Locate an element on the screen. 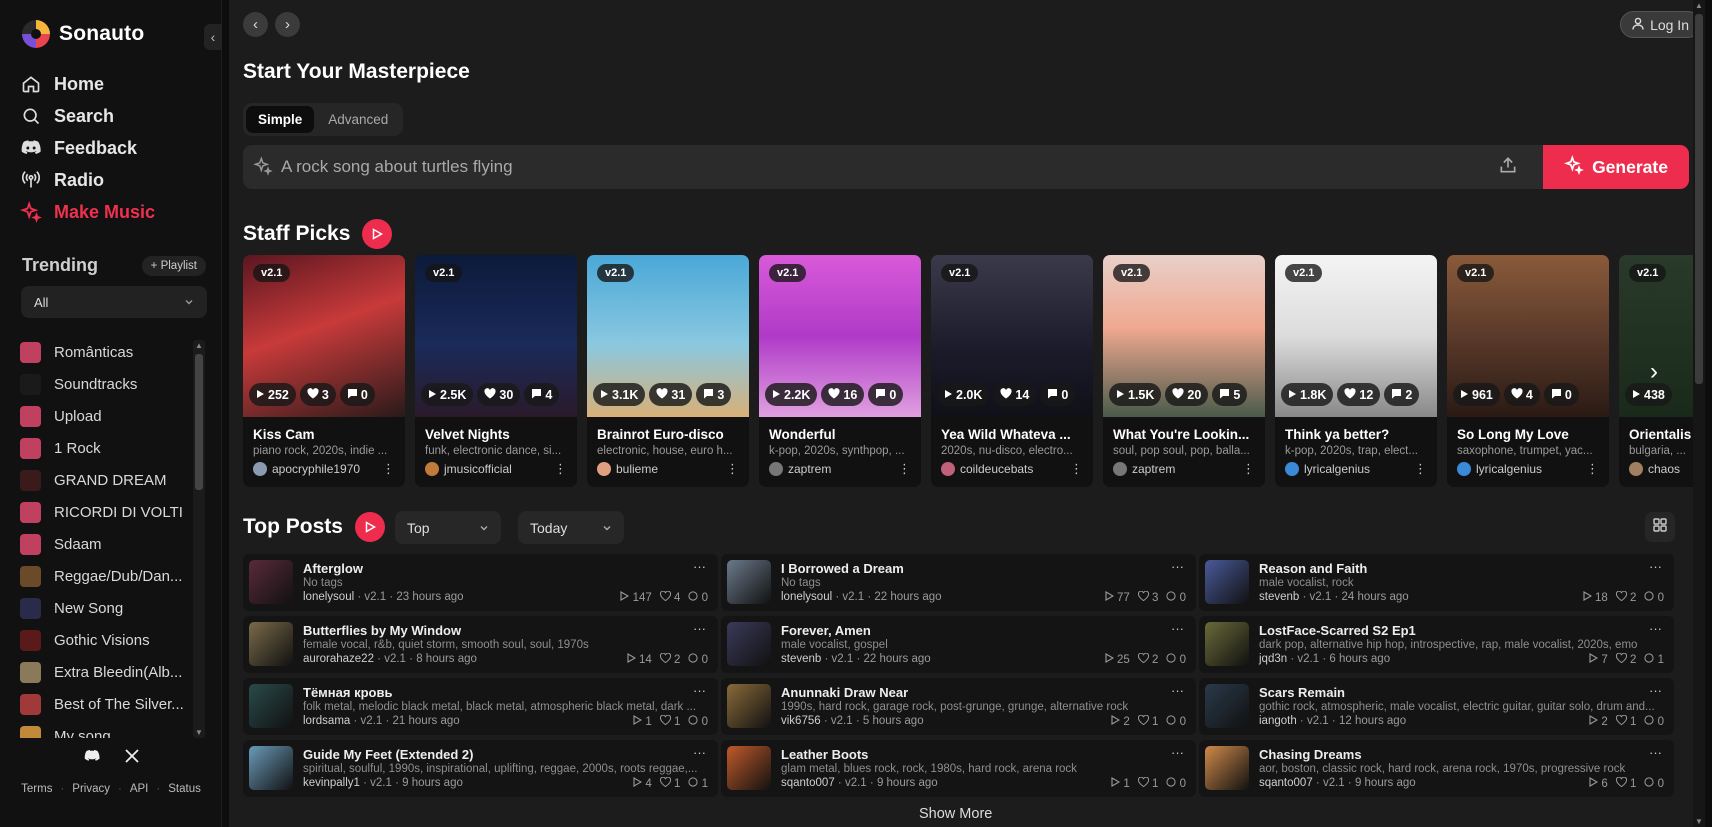 The width and height of the screenshot is (1712, 827). scroll-down-icon: ▼ is located at coordinates (1699, 821).